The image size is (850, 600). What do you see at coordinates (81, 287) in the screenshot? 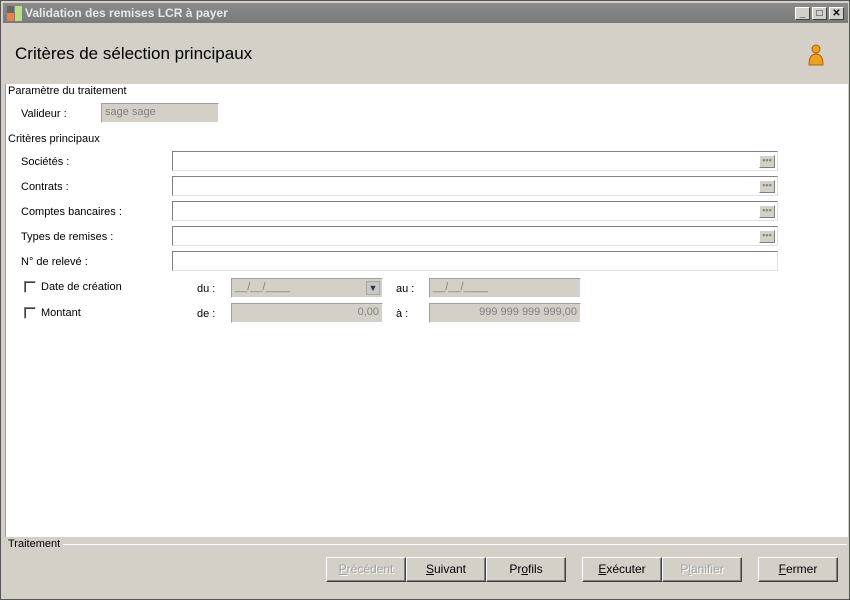
I see `creation-date-label: Date de création` at bounding box center [81, 287].